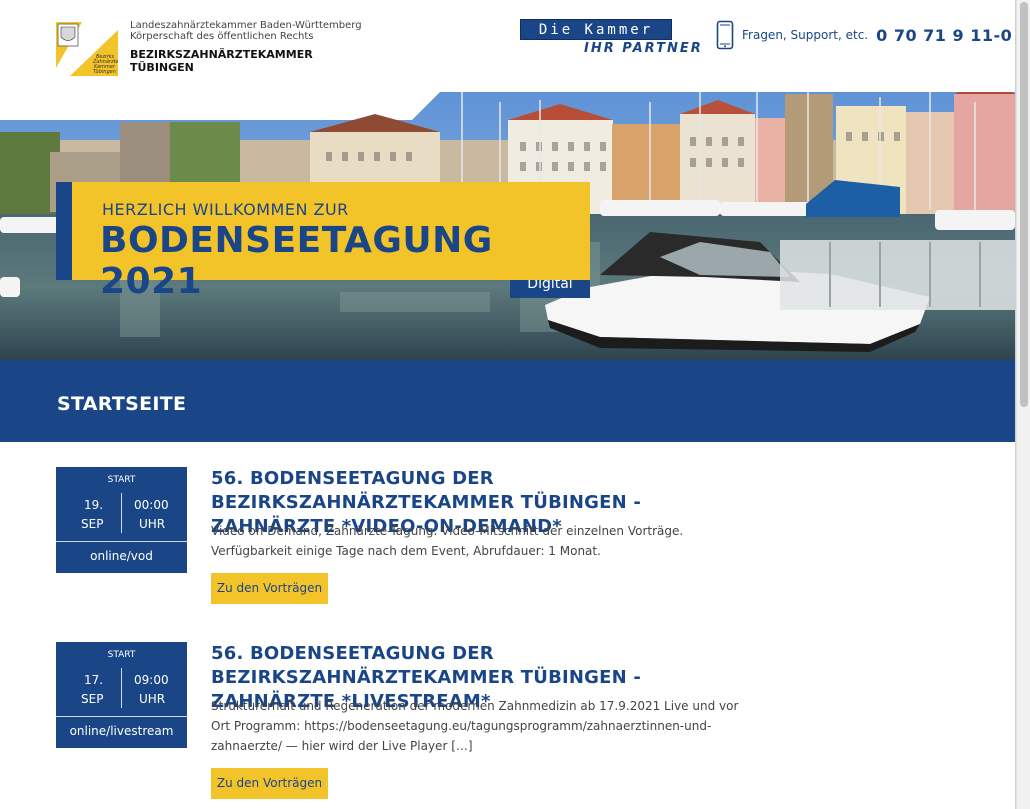 The height and width of the screenshot is (809, 1030). I want to click on event-date-box: START 19. SEP 00:00 UHR online/vod, so click(121, 520).